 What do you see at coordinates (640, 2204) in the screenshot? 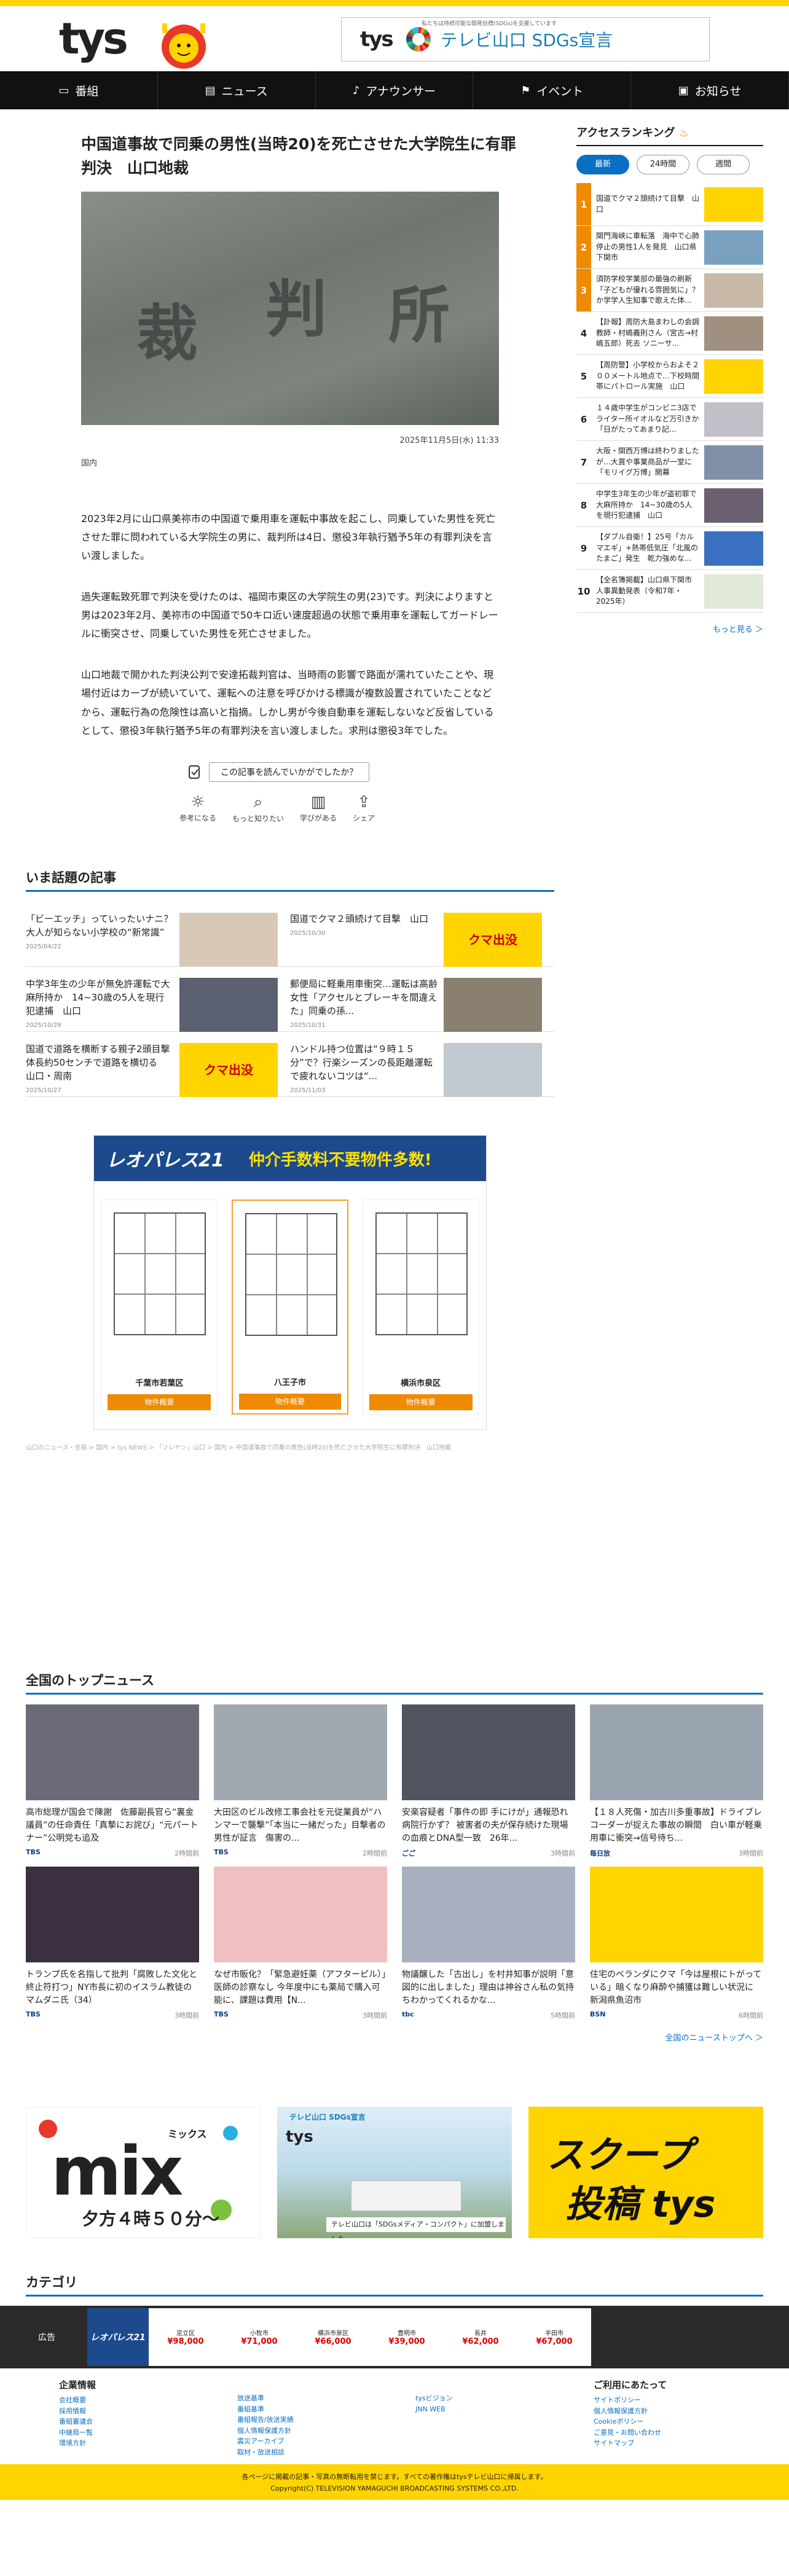
I see `scoop-text-2: 投稿 tys` at bounding box center [640, 2204].